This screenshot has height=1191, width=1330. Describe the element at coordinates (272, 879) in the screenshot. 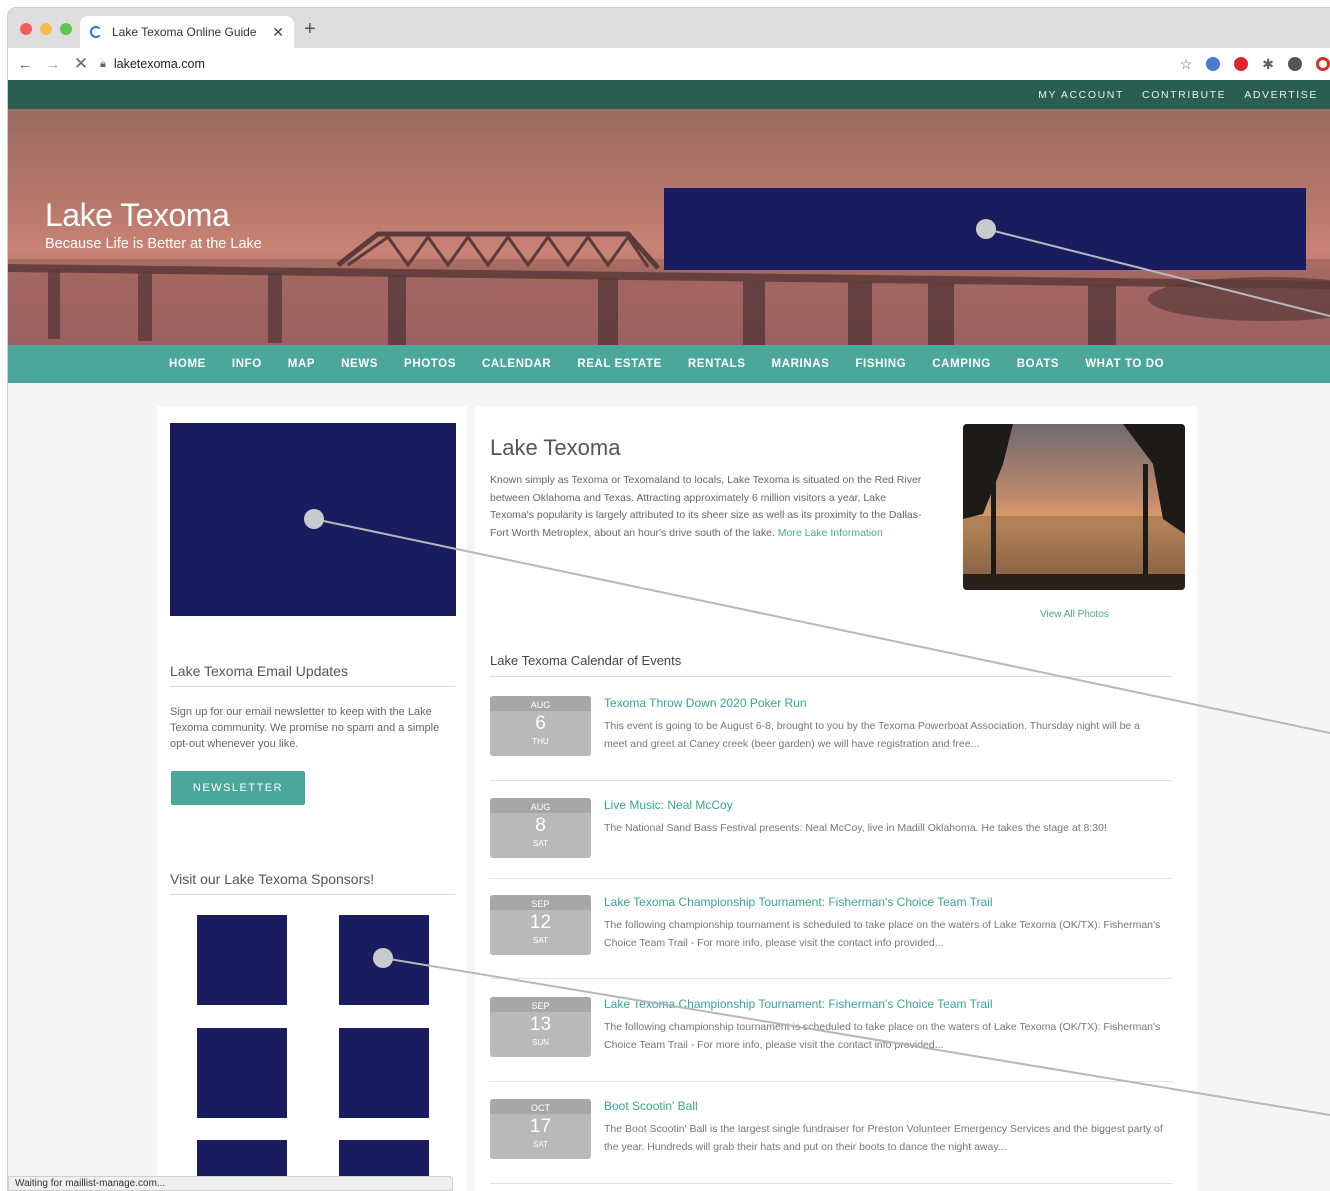

I see `sponsors-heading: Visit our Lake Texoma Sponsors!` at that location.